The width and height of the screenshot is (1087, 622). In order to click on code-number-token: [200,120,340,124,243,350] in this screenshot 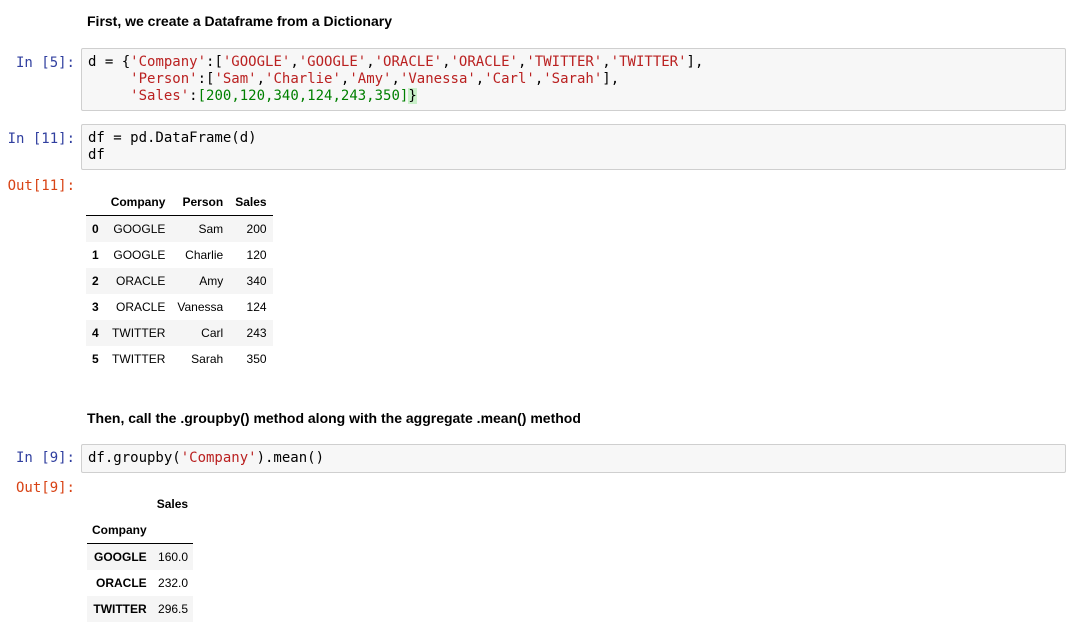, I will do `click(303, 96)`.